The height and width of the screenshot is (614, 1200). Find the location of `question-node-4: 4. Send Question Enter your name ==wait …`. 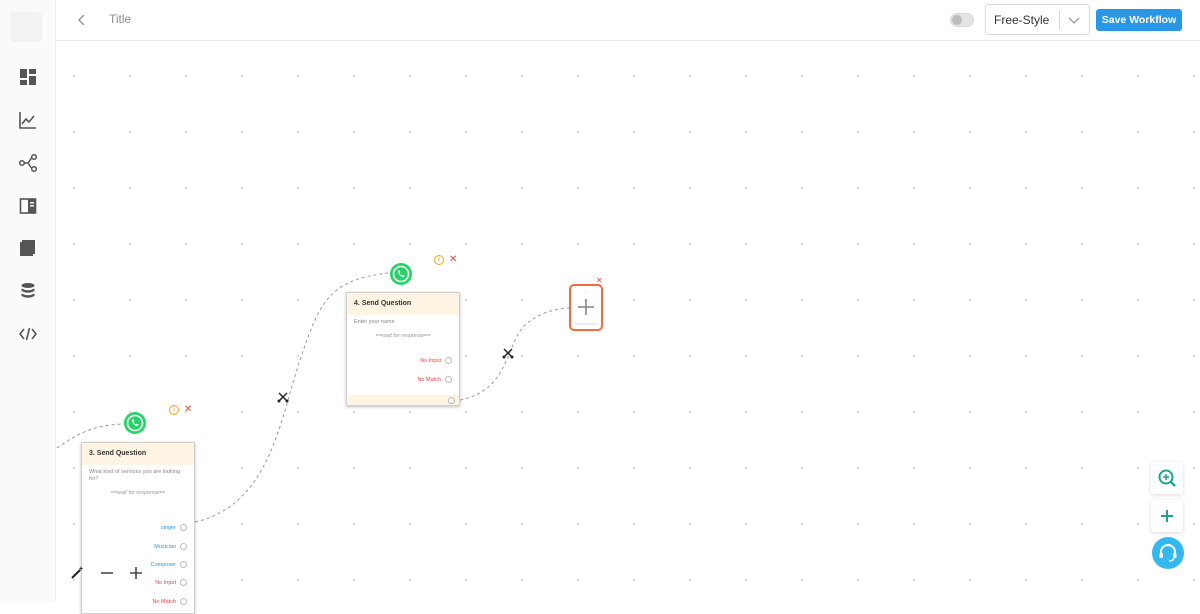

question-node-4: 4. Send Question Enter your name ==wait … is located at coordinates (403, 349).